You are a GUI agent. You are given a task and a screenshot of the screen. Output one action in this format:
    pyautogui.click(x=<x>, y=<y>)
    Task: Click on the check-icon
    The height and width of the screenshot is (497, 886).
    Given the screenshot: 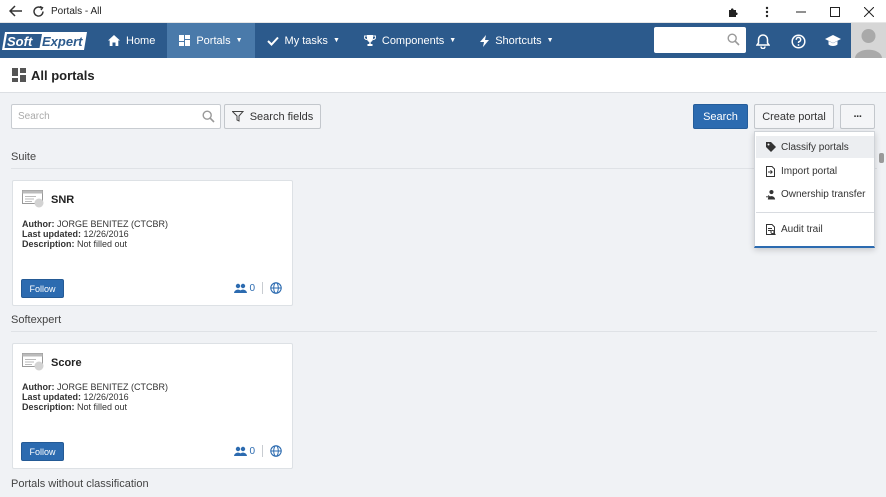 What is the action you would take?
    pyautogui.click(x=272, y=41)
    